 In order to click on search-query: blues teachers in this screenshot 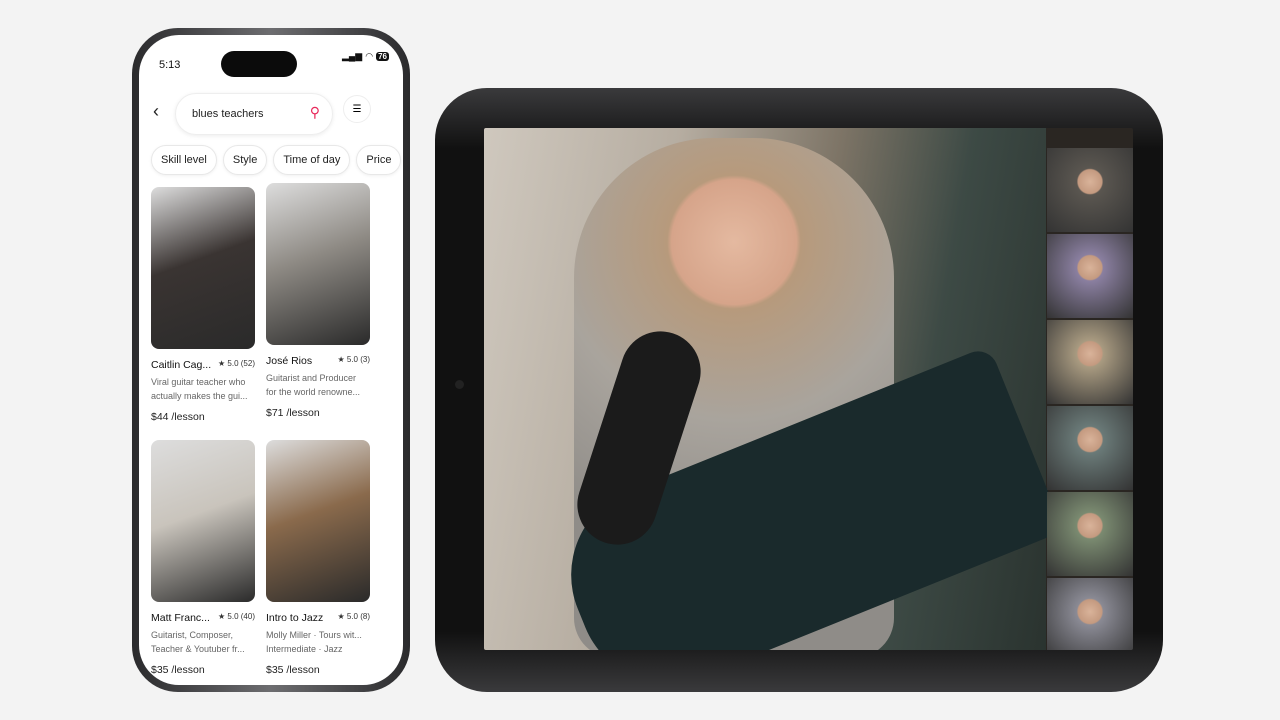, I will do `click(228, 114)`.